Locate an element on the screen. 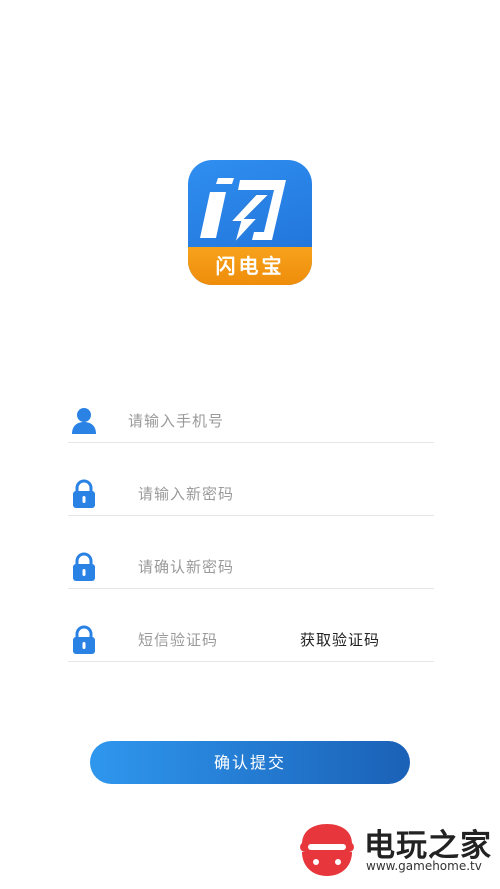 This screenshot has height=889, width=500. submit-button: 确认提交 is located at coordinates (250, 762).